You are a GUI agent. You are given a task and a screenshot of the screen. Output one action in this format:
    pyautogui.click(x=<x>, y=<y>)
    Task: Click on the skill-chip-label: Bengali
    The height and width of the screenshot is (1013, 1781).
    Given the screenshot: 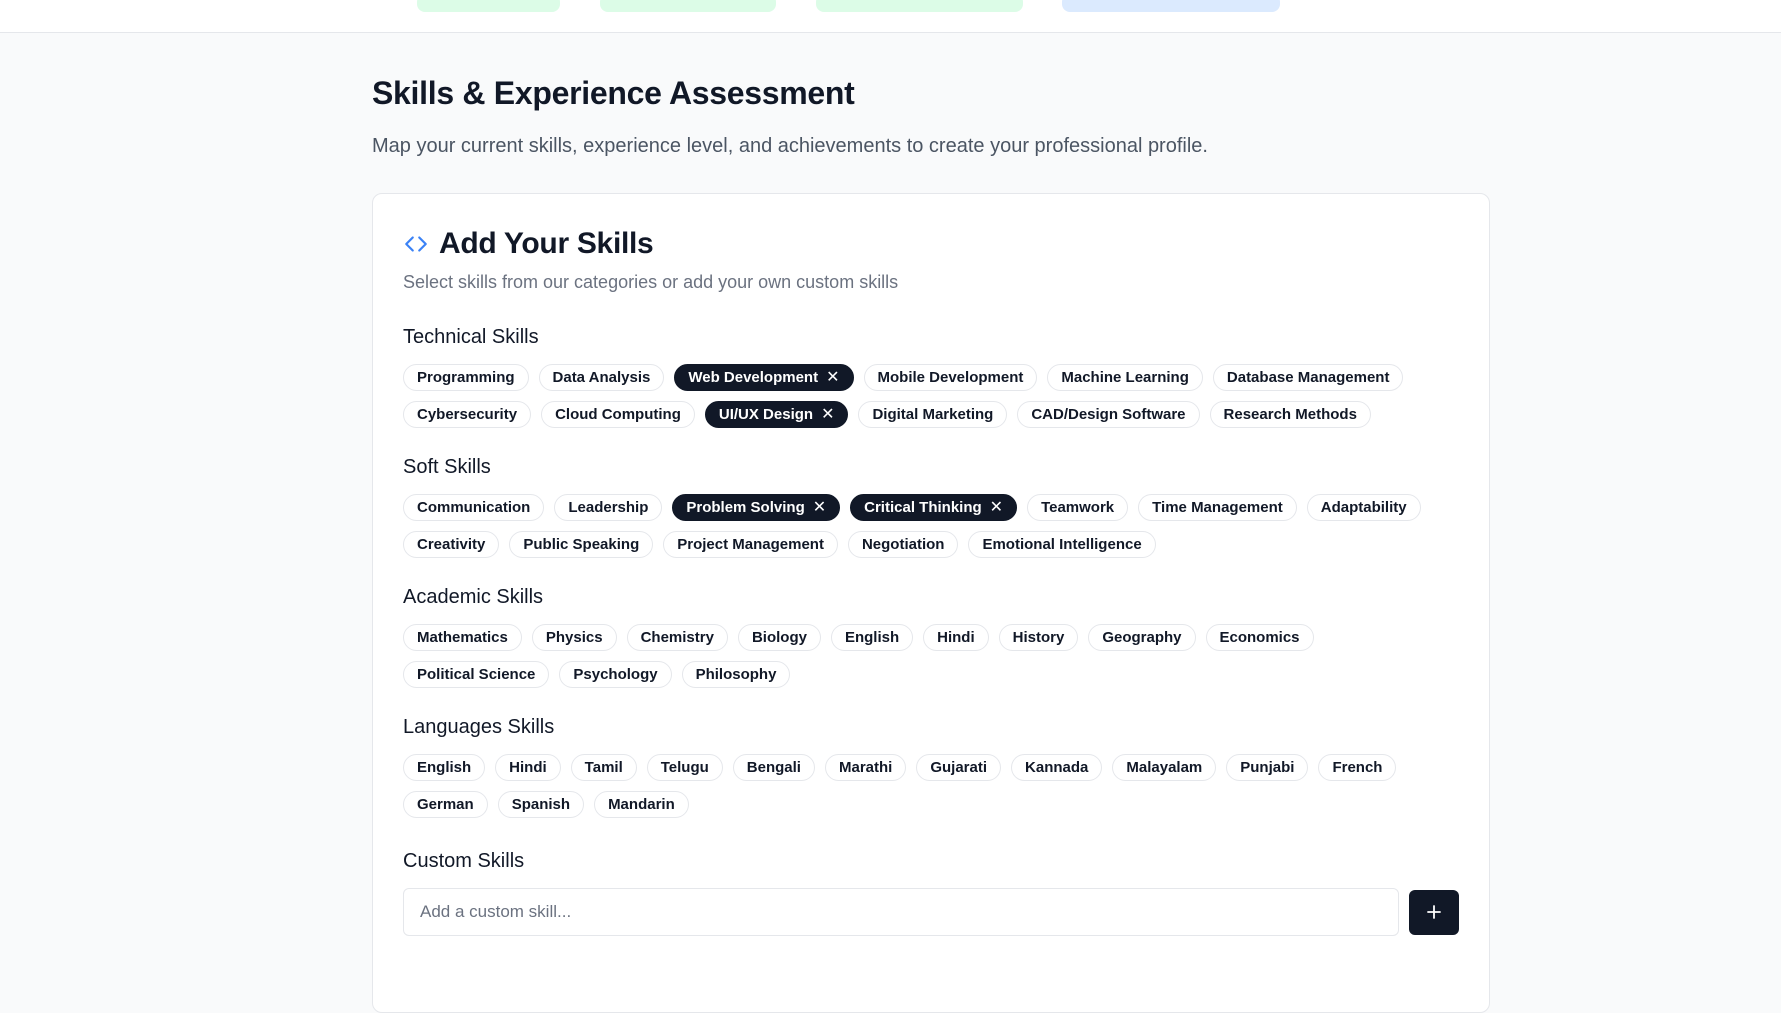 What is the action you would take?
    pyautogui.click(x=773, y=767)
    